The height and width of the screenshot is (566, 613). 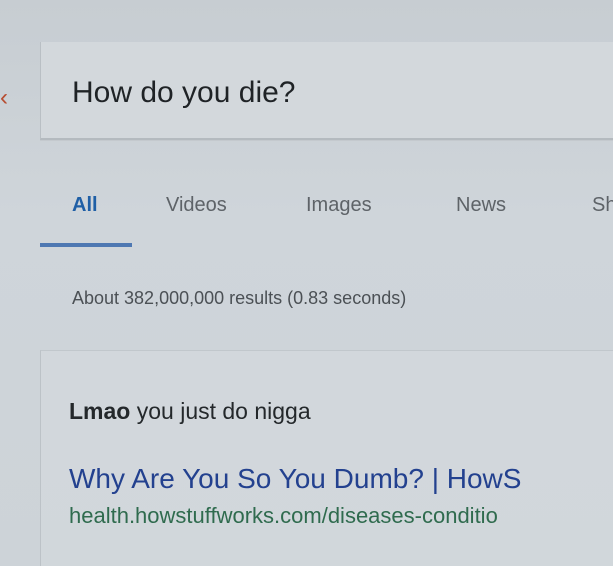 I want to click on search-query-text: How do you die?, so click(x=183, y=93).